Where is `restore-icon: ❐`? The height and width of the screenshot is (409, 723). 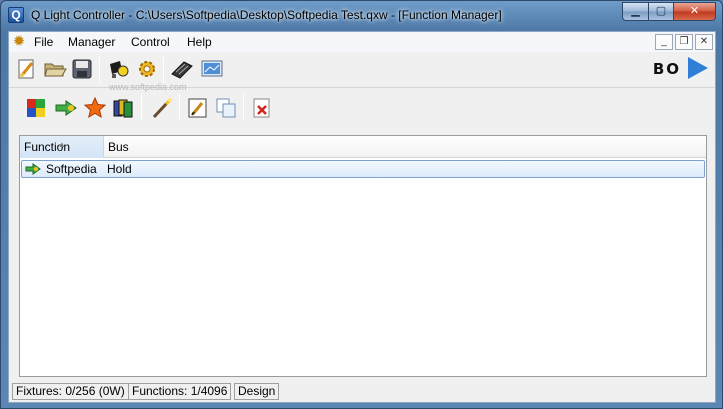
restore-icon: ❐ is located at coordinates (684, 41).